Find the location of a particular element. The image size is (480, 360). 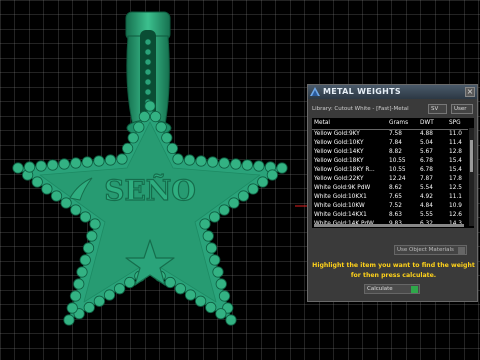

user-dropdown: User is located at coordinates (462, 109).